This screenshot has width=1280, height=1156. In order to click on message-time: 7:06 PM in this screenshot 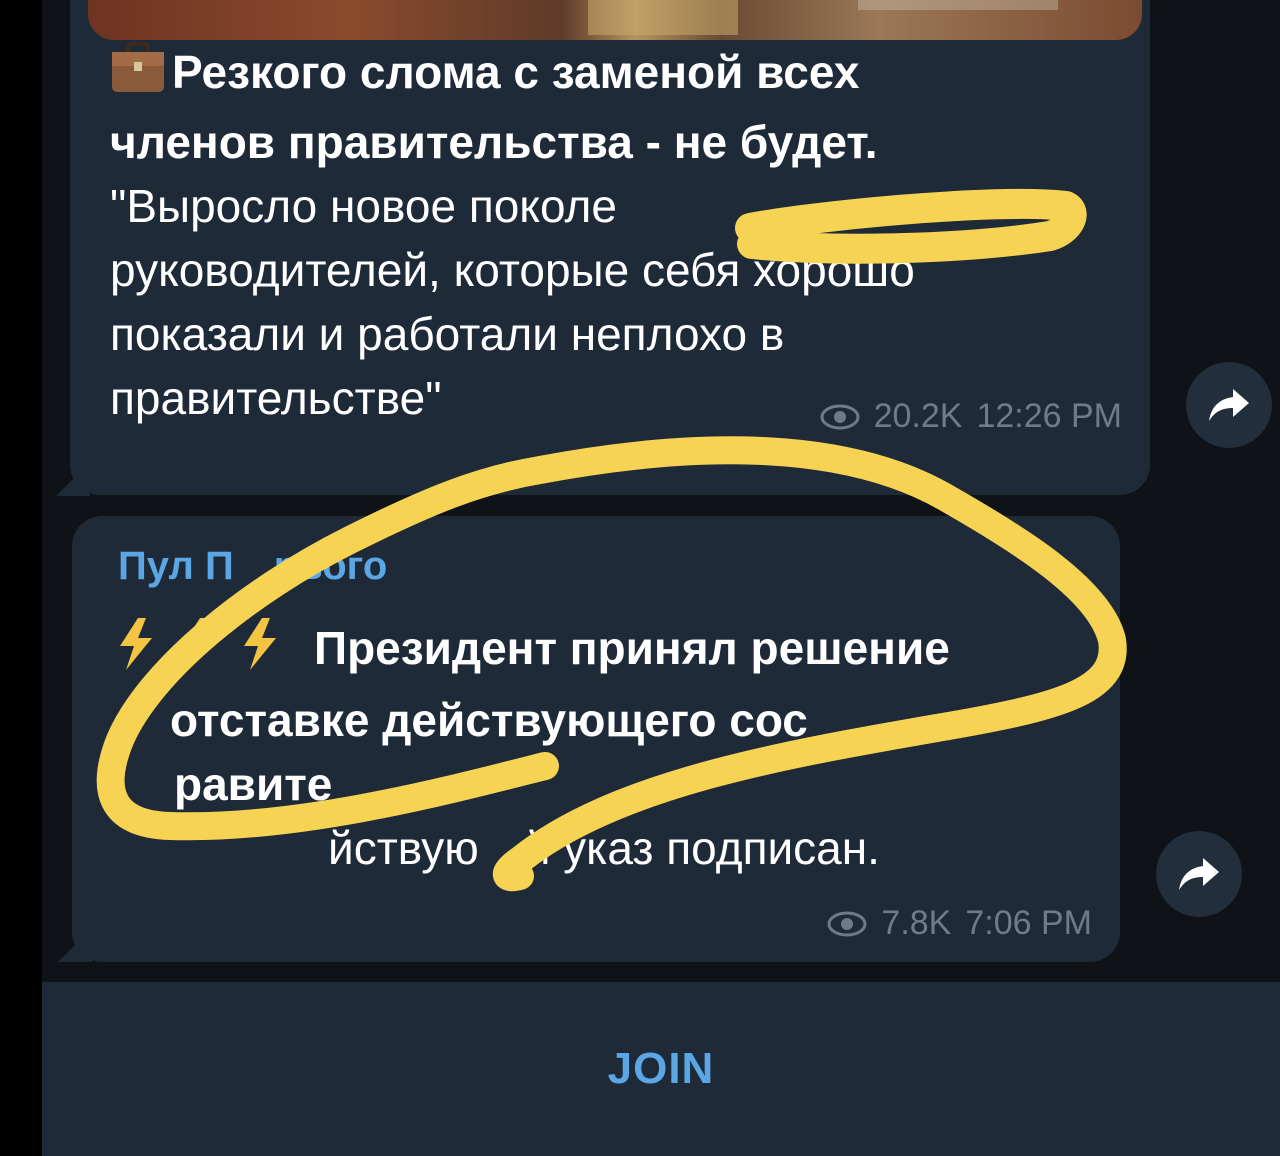, I will do `click(1028, 923)`.